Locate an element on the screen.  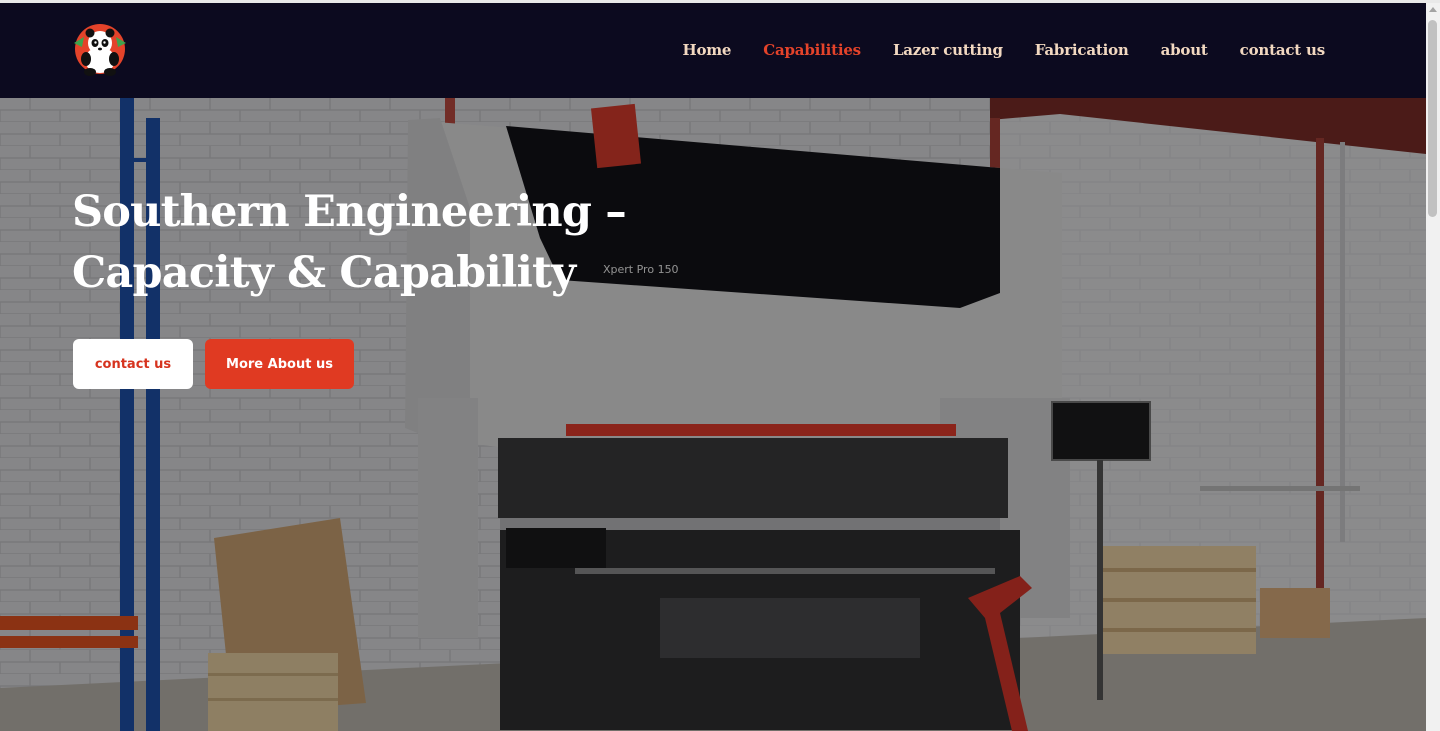
nav-fabrication: Fabrication is located at coordinates (1082, 50).